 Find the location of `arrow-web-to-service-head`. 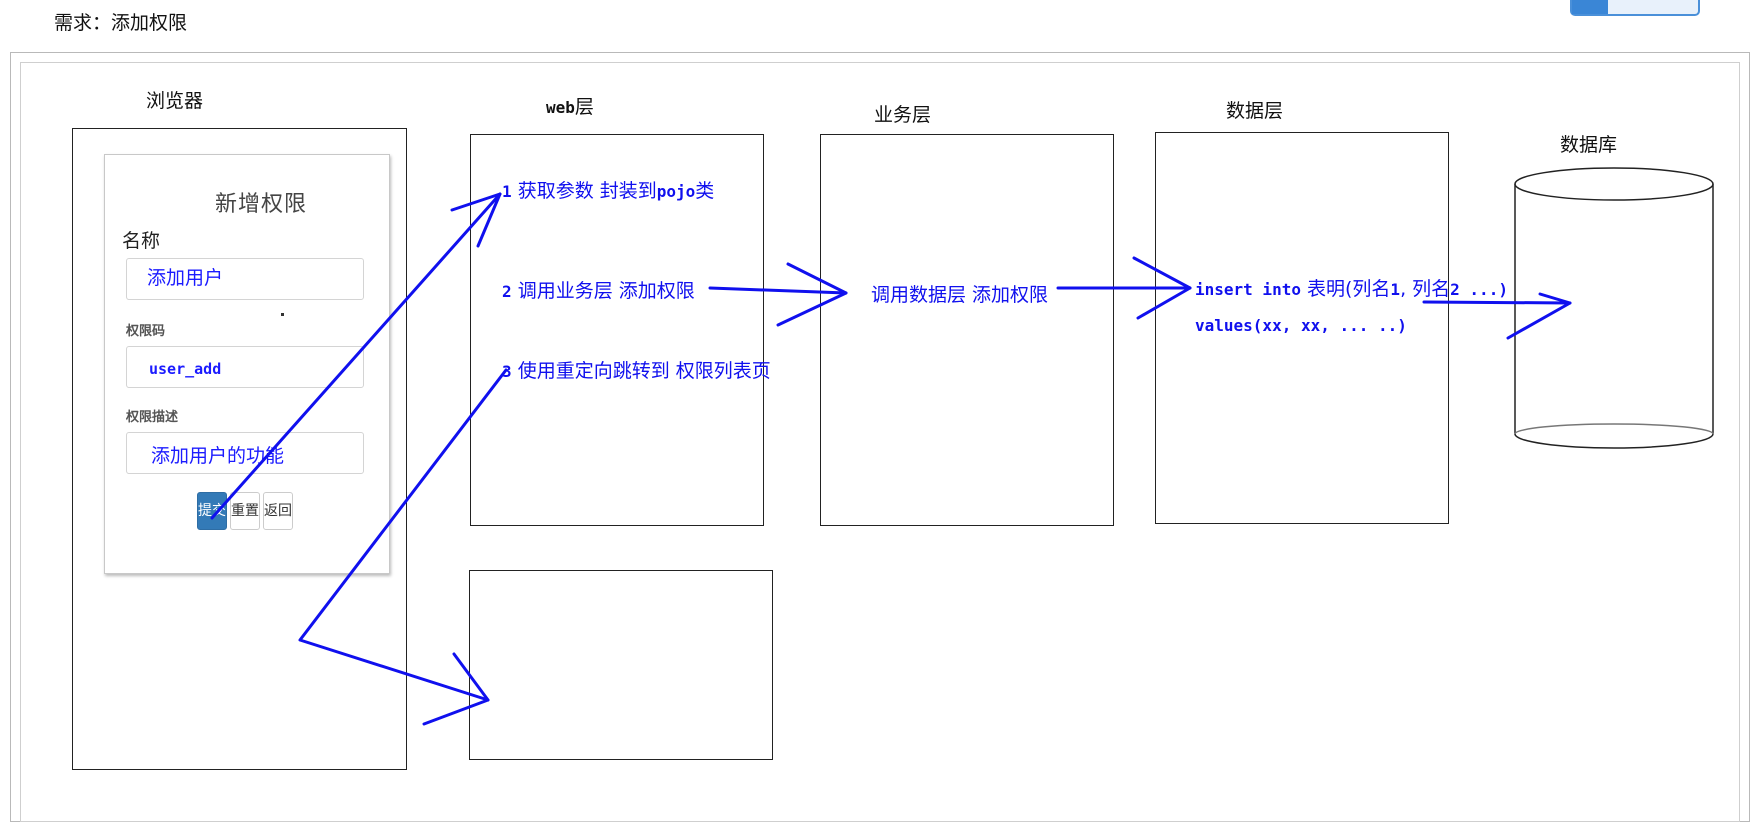

arrow-web-to-service-head is located at coordinates (812, 294).